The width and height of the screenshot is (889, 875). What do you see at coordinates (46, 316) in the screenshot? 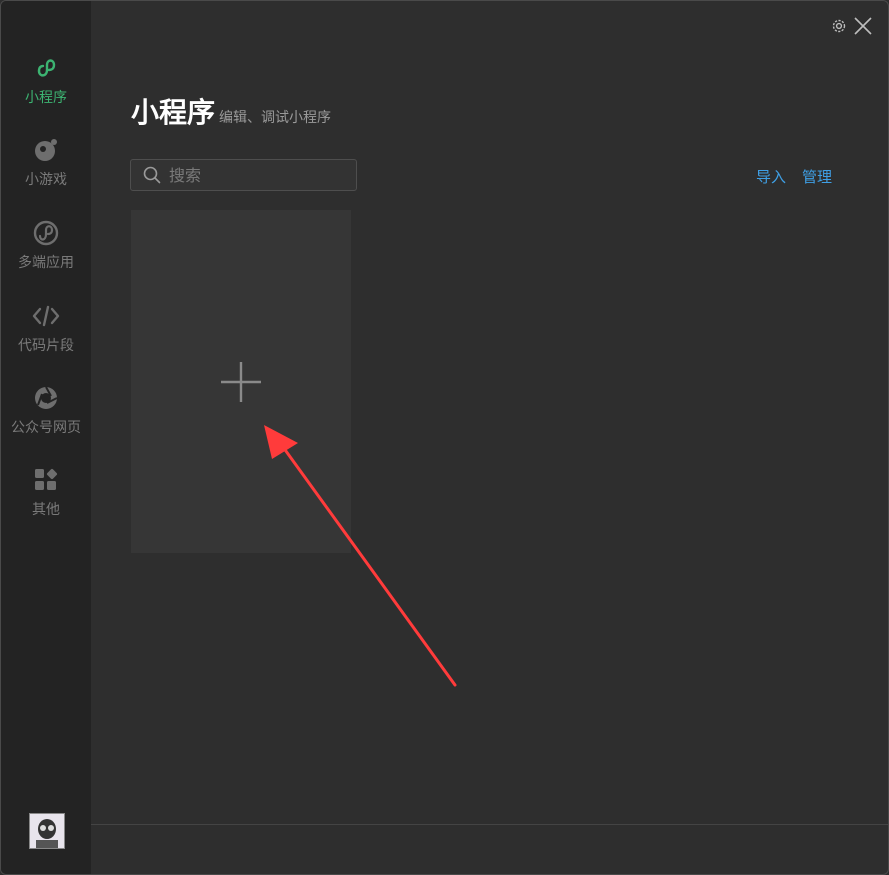
I see `code-snippet-icon` at bounding box center [46, 316].